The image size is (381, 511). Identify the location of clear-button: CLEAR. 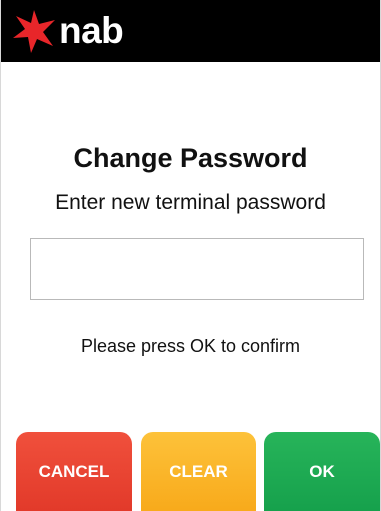
(198, 471).